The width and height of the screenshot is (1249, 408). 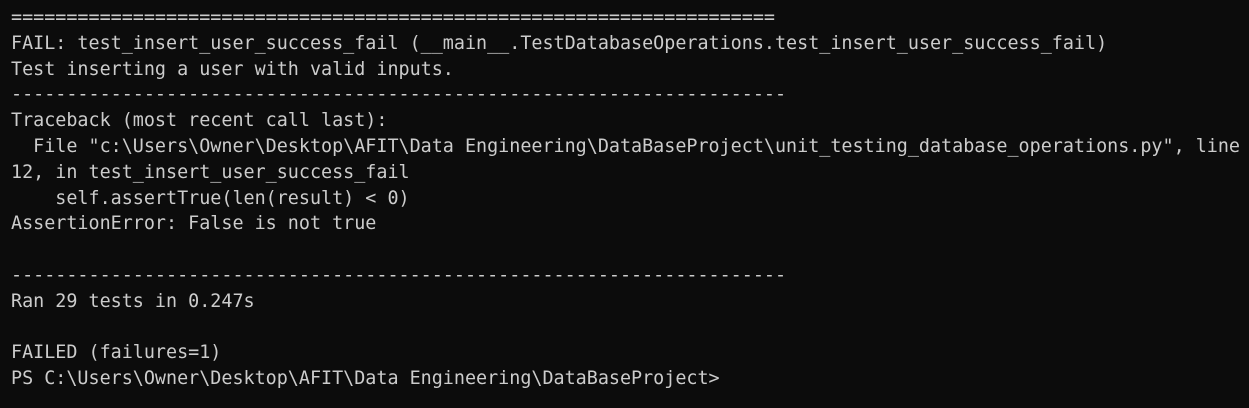 What do you see at coordinates (133, 301) in the screenshot?
I see `tests-summary-line: Ran 29 tests in 0.247s` at bounding box center [133, 301].